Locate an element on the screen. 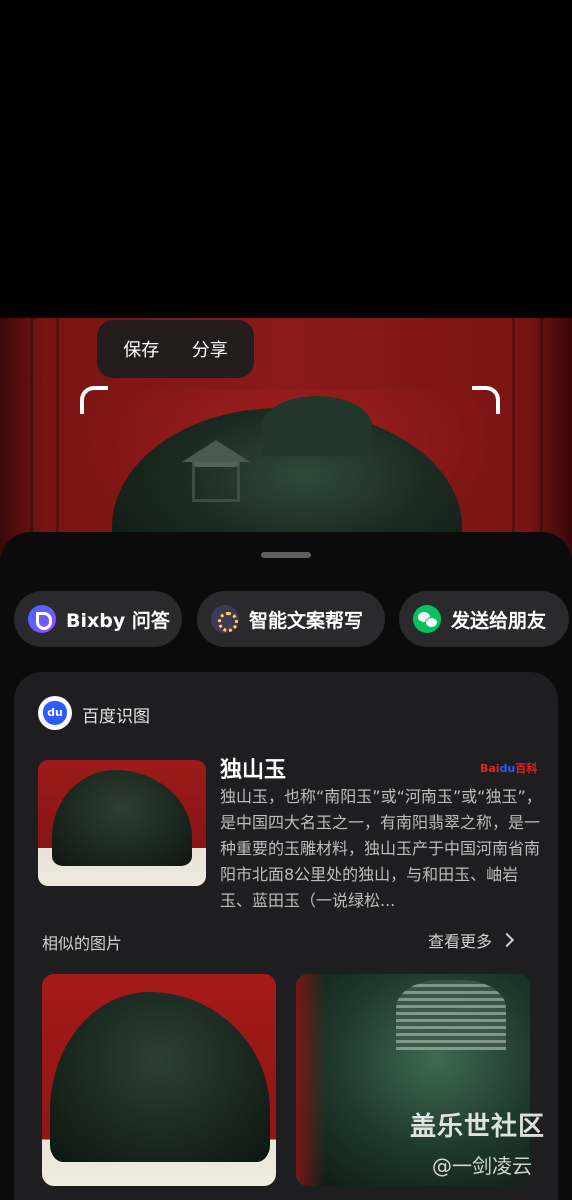 The height and width of the screenshot is (1200, 572). result-title: 独山玉 is located at coordinates (253, 768).